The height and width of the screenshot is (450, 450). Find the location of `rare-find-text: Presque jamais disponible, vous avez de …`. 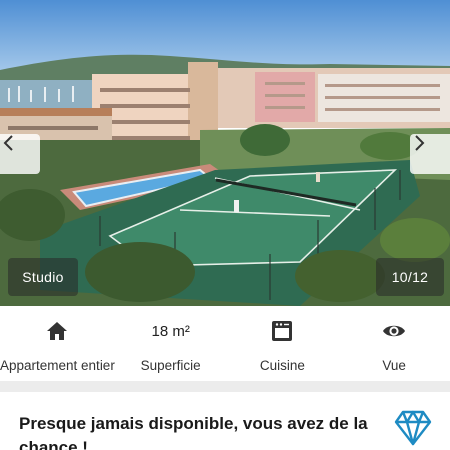

rare-find-text: Presque jamais disponible, vous avez de … is located at coordinates (193, 432).